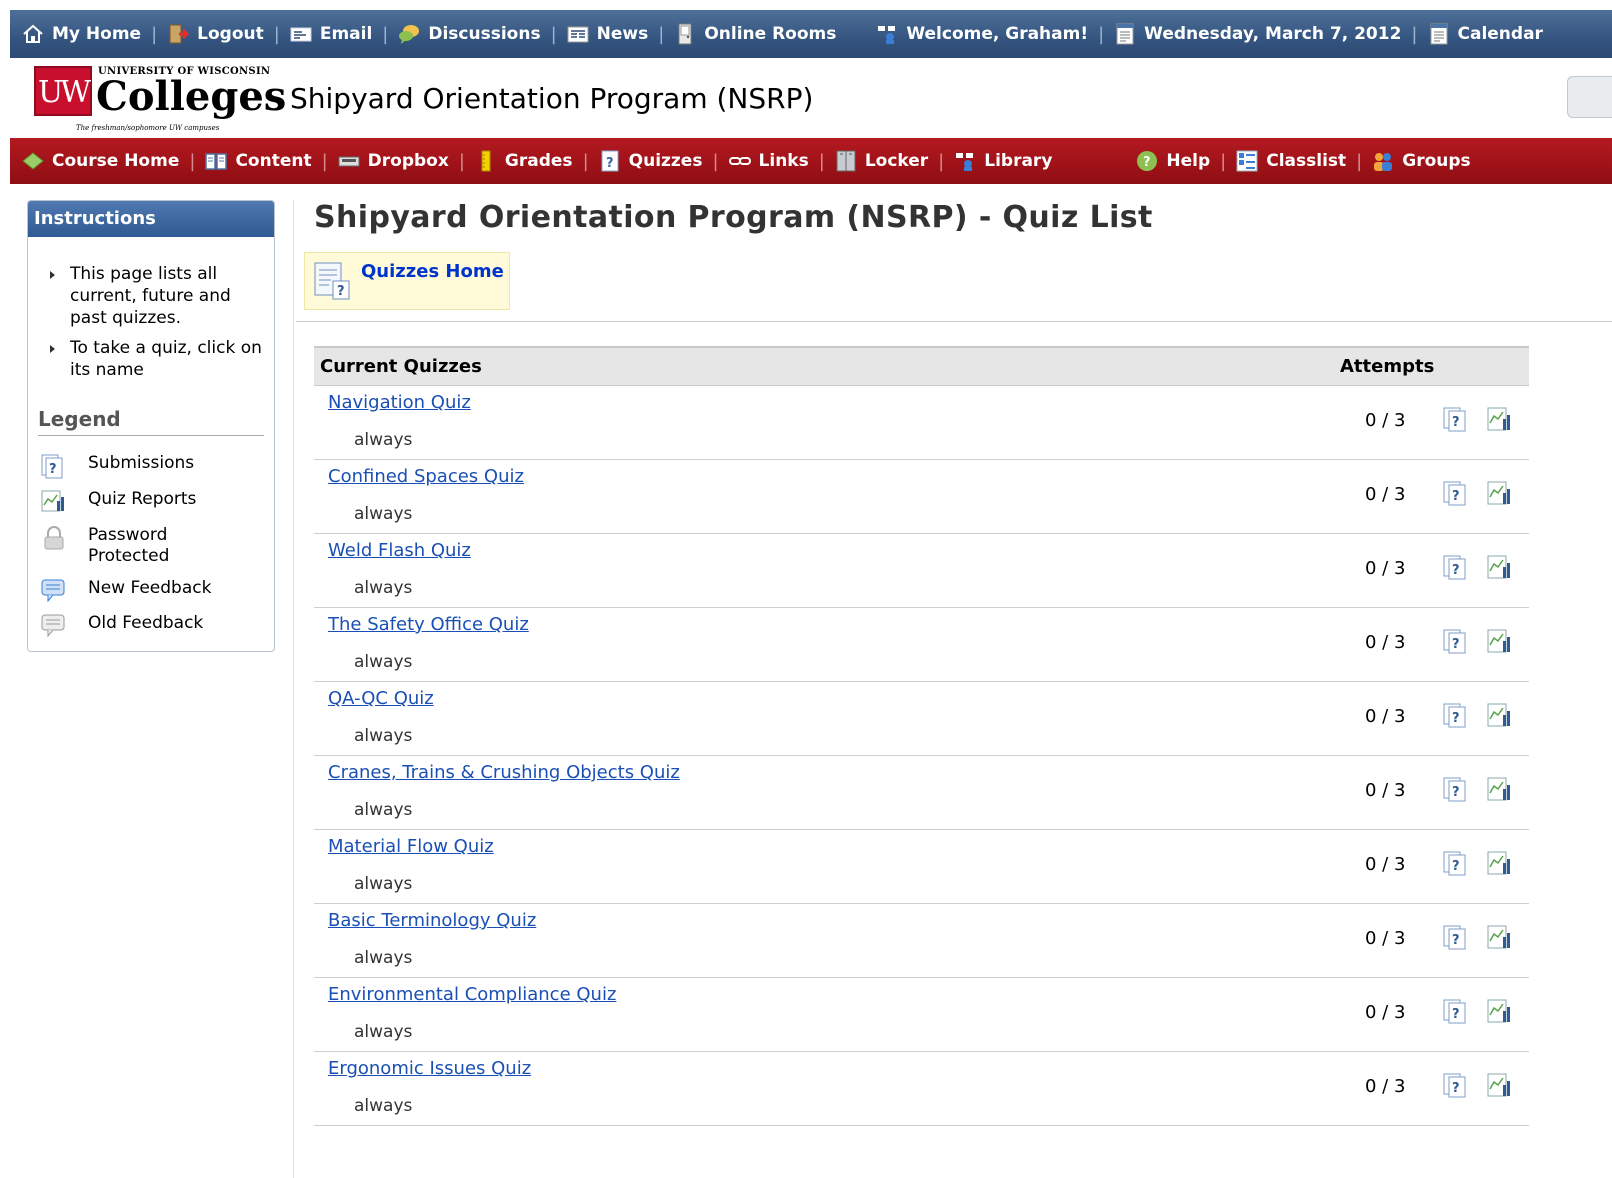 This screenshot has width=1612, height=1178. I want to click on content-icon, so click(216, 161).